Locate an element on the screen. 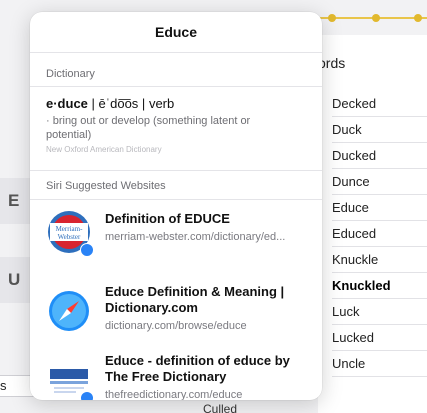 The image size is (427, 413). word-row: Educed is located at coordinates (379, 234).